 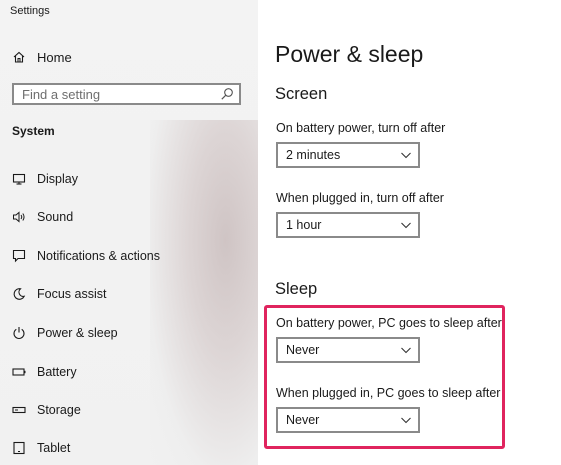 What do you see at coordinates (227, 94) in the screenshot?
I see `search-icon` at bounding box center [227, 94].